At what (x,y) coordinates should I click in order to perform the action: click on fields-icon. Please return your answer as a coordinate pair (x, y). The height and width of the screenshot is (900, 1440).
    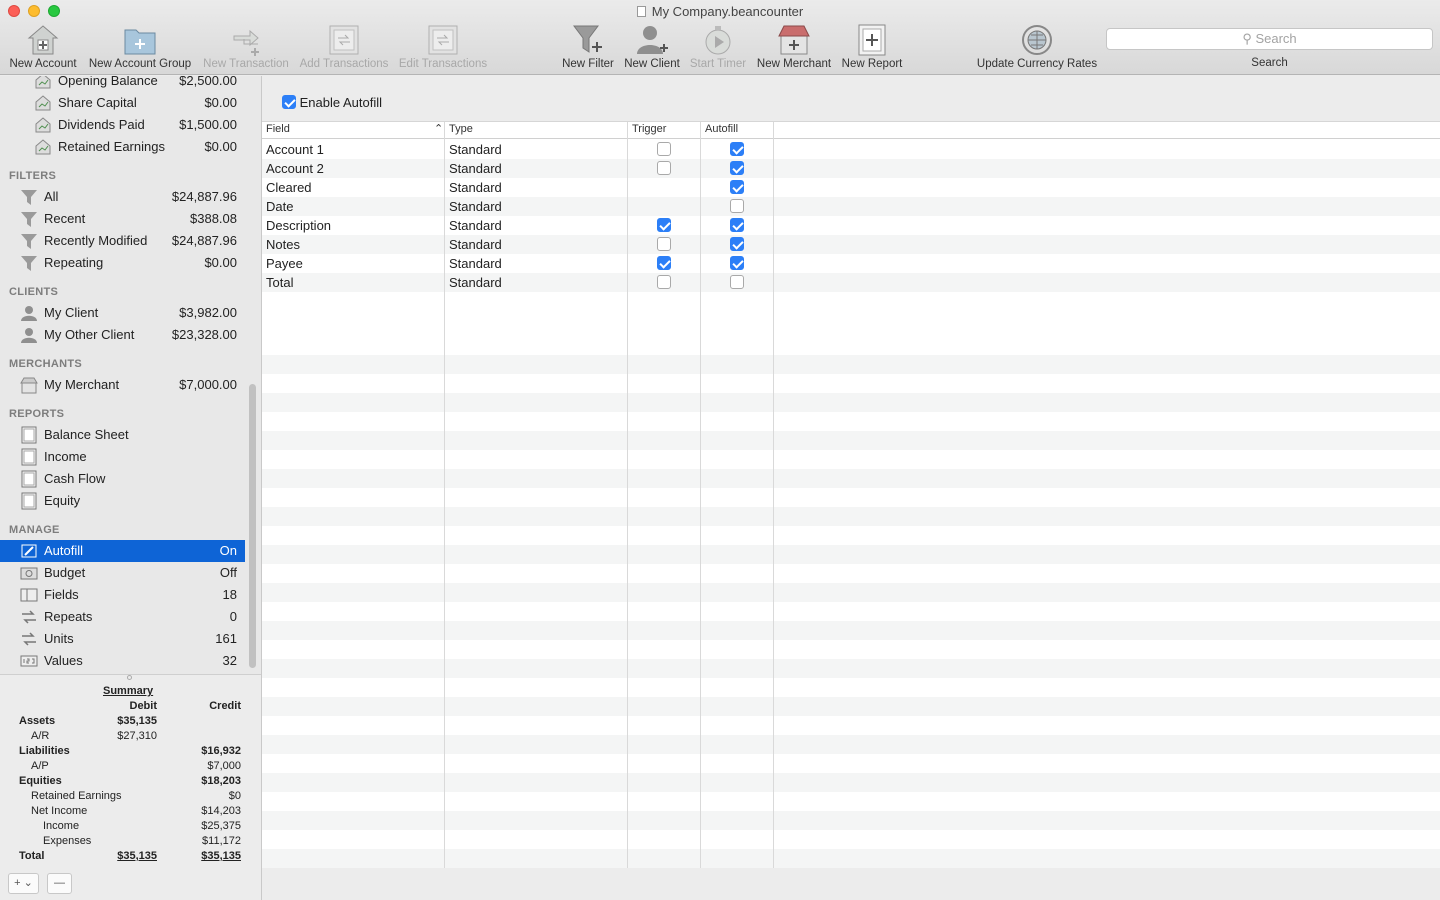
    Looking at the image, I should click on (29, 595).